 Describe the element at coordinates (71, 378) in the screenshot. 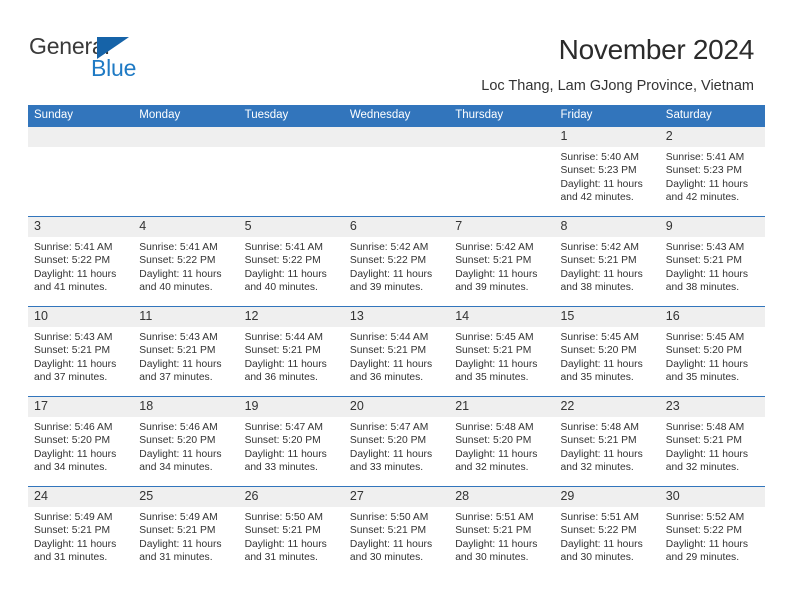

I see `daylight-text-line2: and 37 minutes.` at that location.